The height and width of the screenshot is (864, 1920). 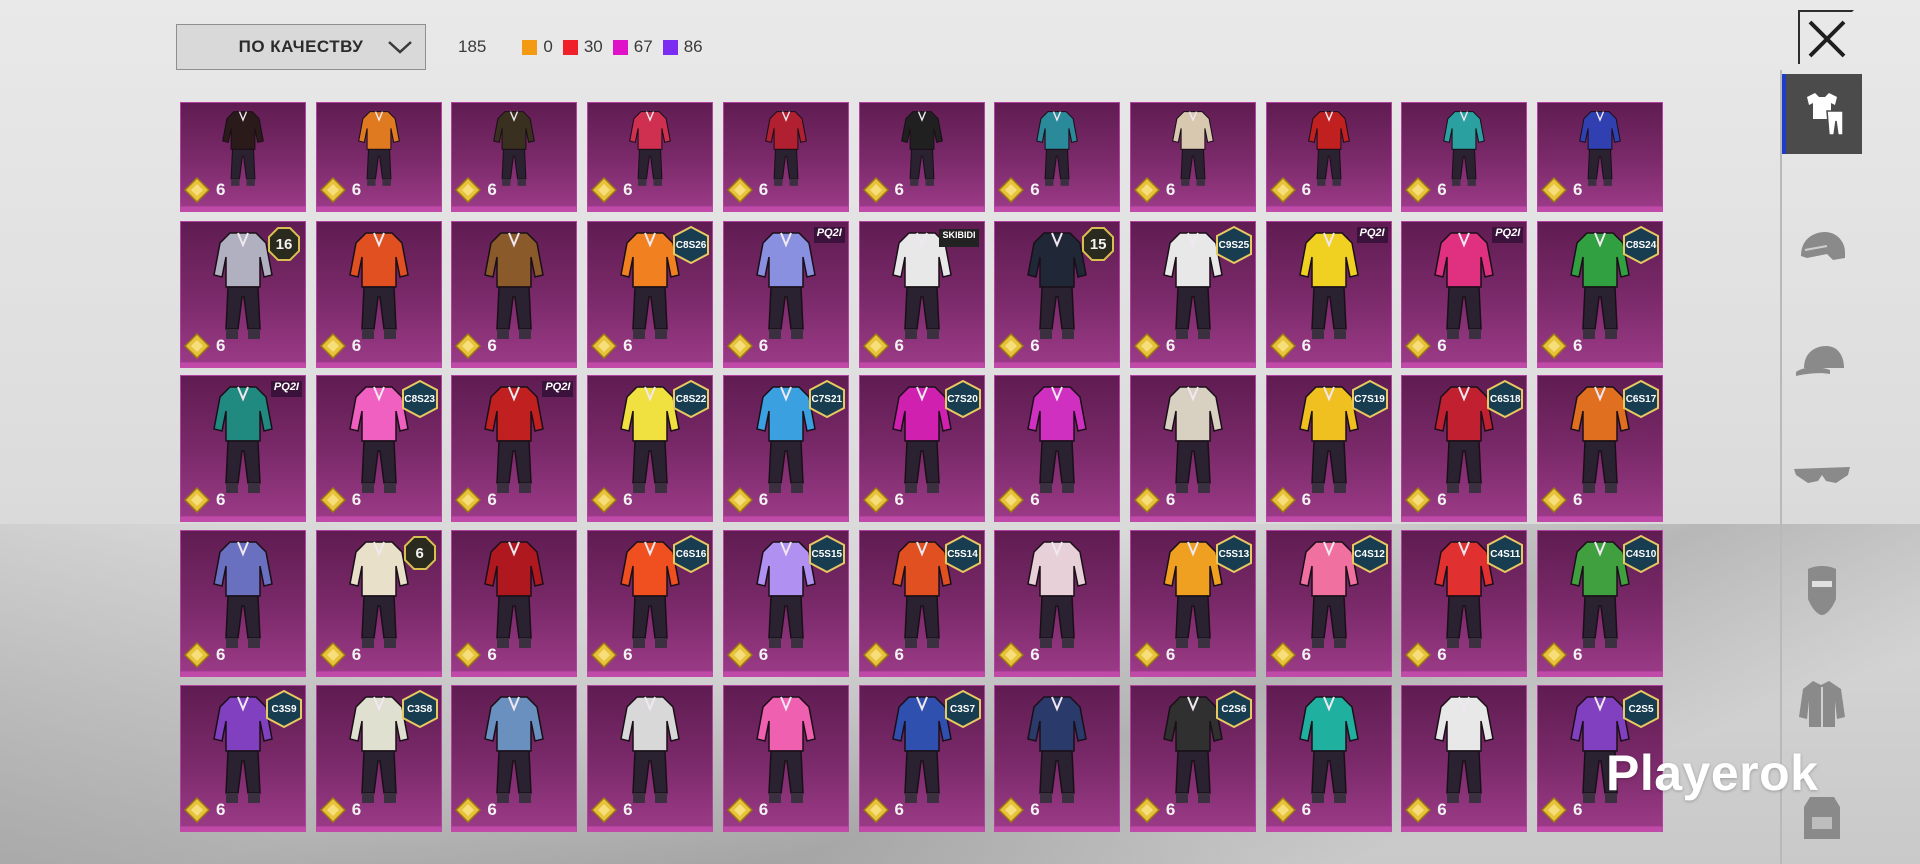 I want to click on sidebar-item-jacket, so click(x=1822, y=704).